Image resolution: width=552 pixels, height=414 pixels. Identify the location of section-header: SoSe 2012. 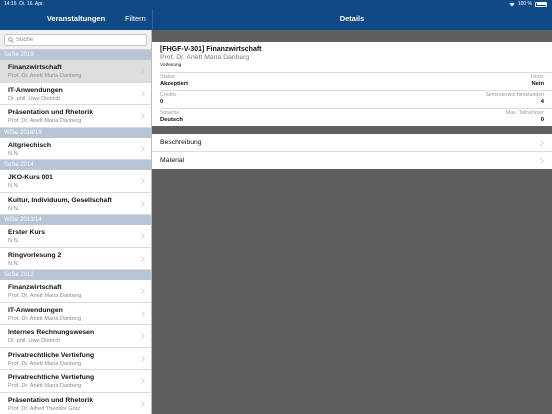
(75, 275).